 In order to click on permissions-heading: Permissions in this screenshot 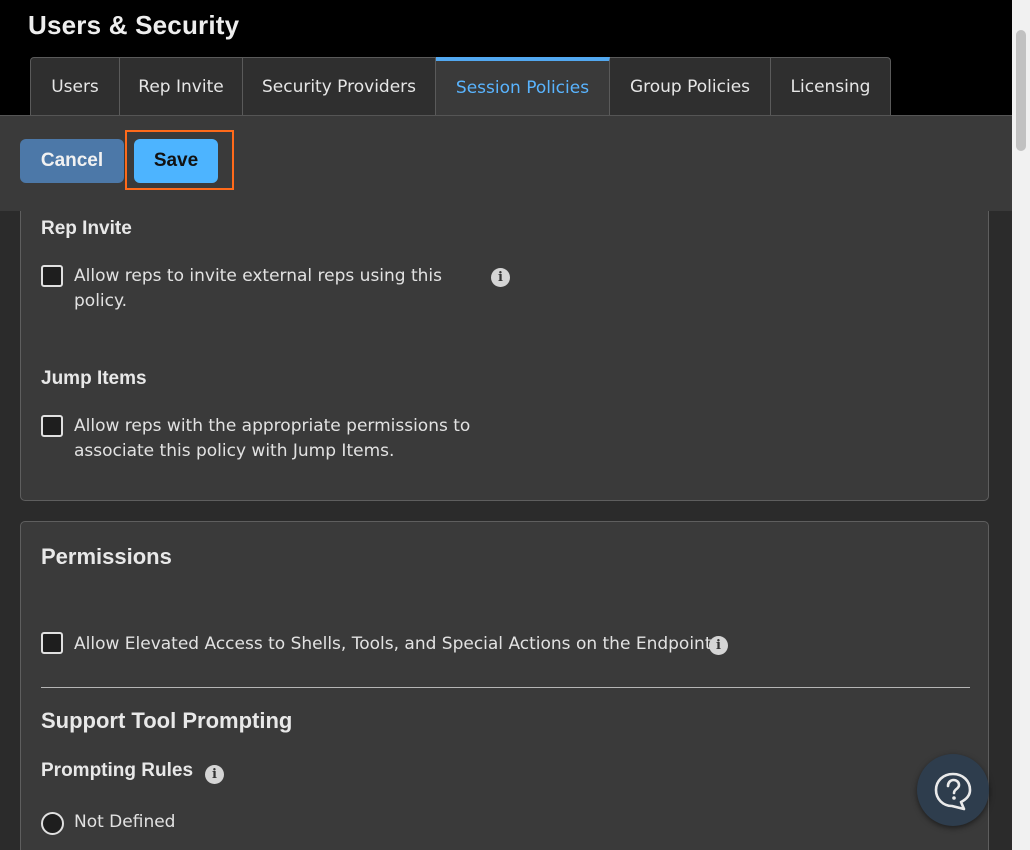, I will do `click(106, 556)`.